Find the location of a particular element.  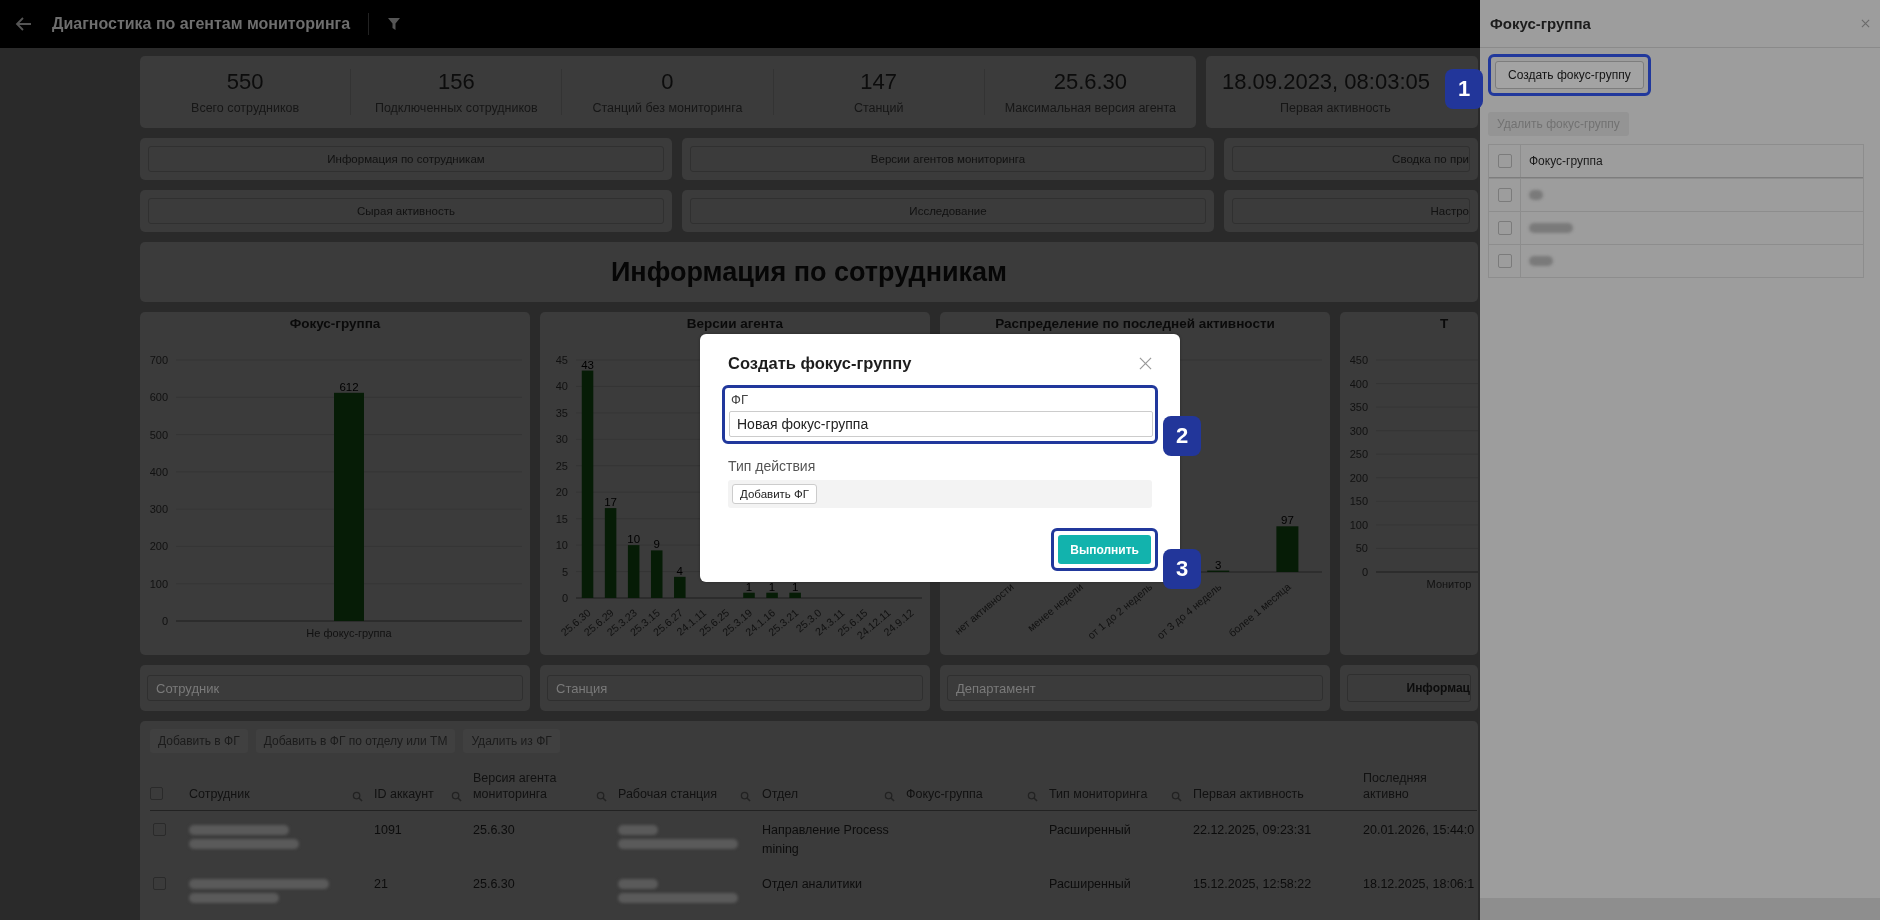

filter-field: Станция is located at coordinates (735, 688).